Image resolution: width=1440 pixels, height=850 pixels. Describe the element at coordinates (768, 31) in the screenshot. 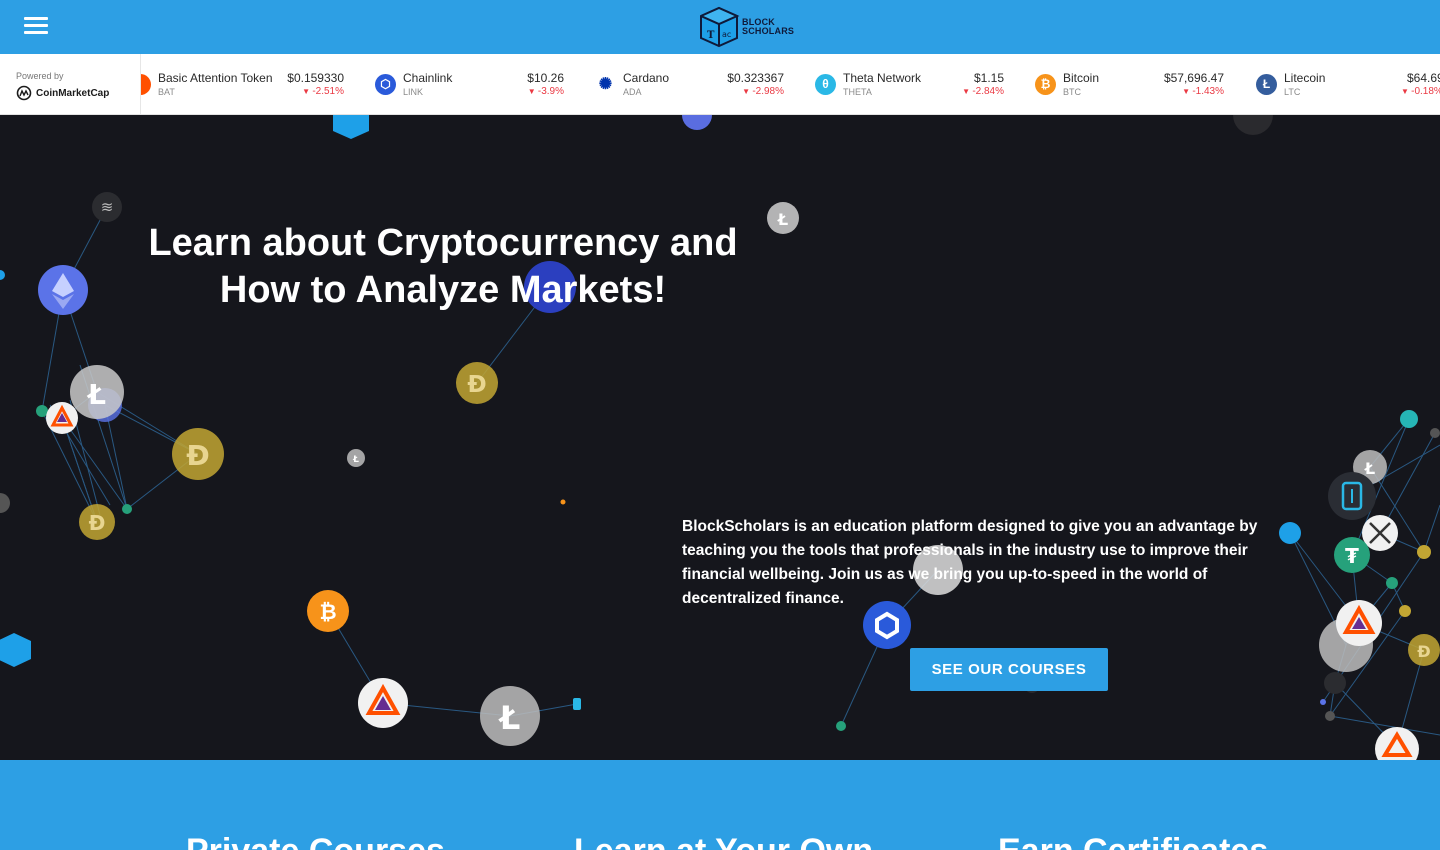

I see `logo-text-line2: SCHOLARS` at that location.